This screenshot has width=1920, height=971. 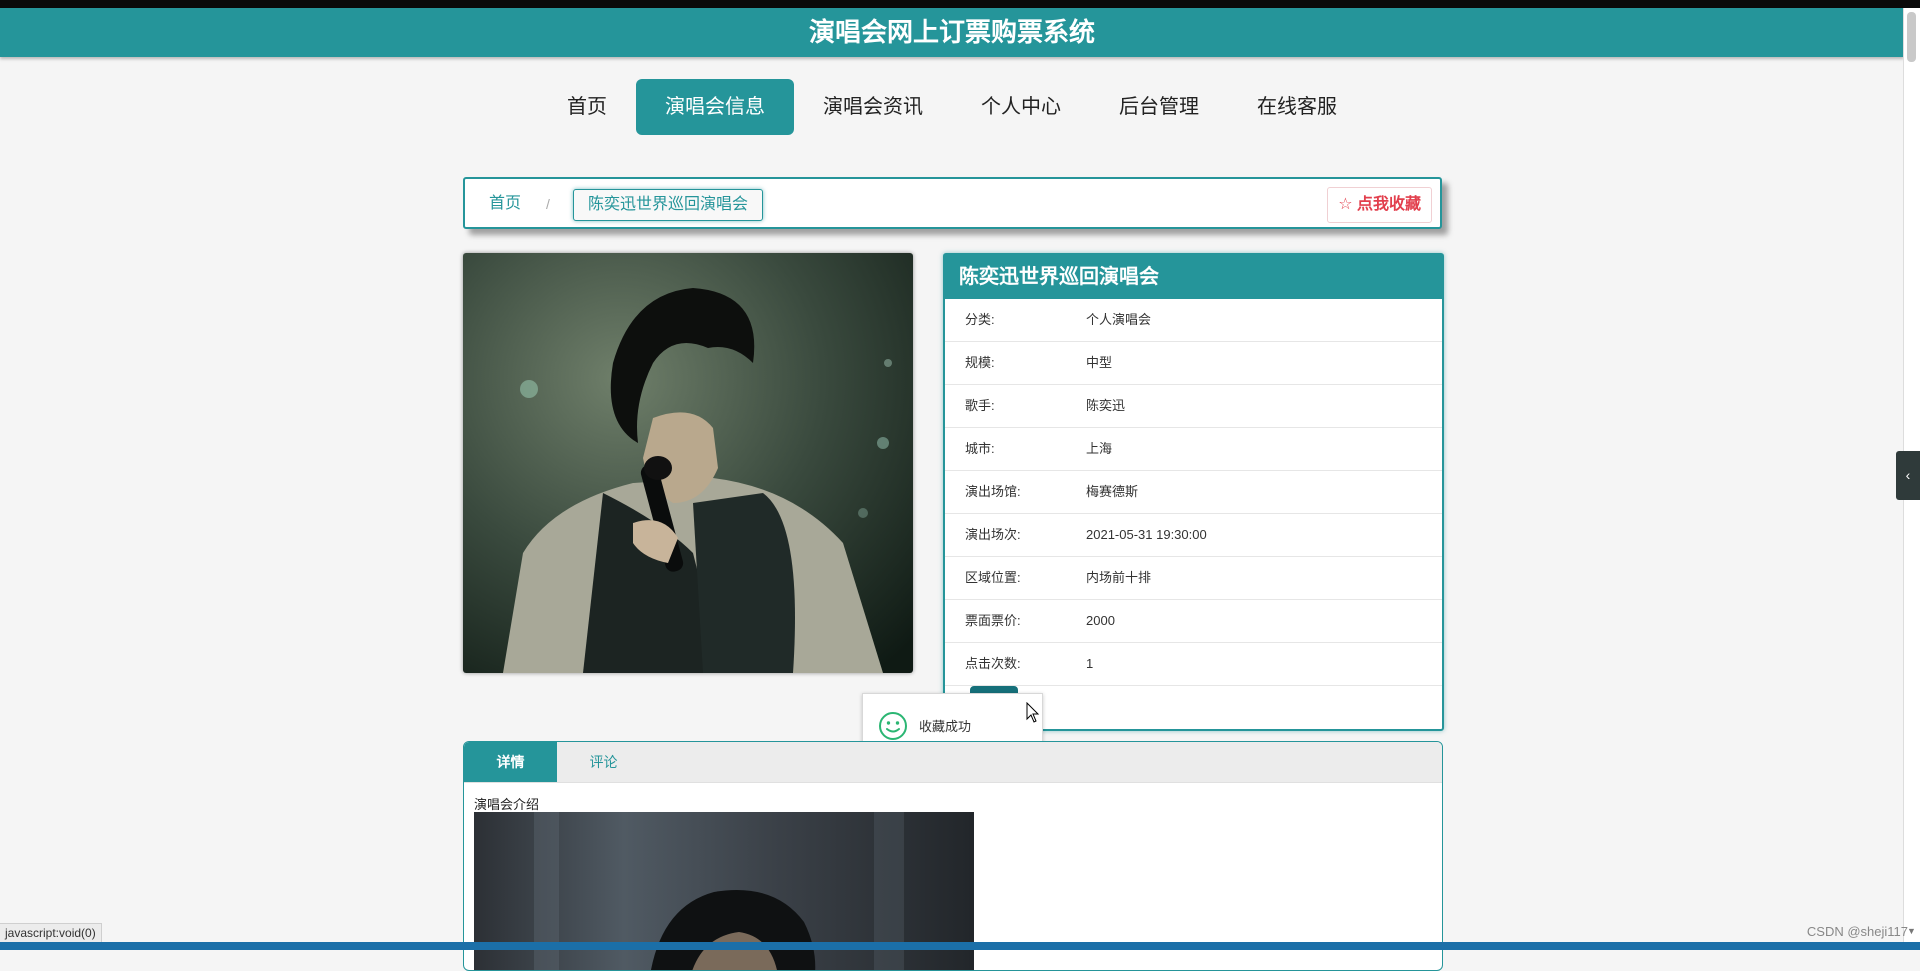 I want to click on info-label: 城市:, so click(x=980, y=448).